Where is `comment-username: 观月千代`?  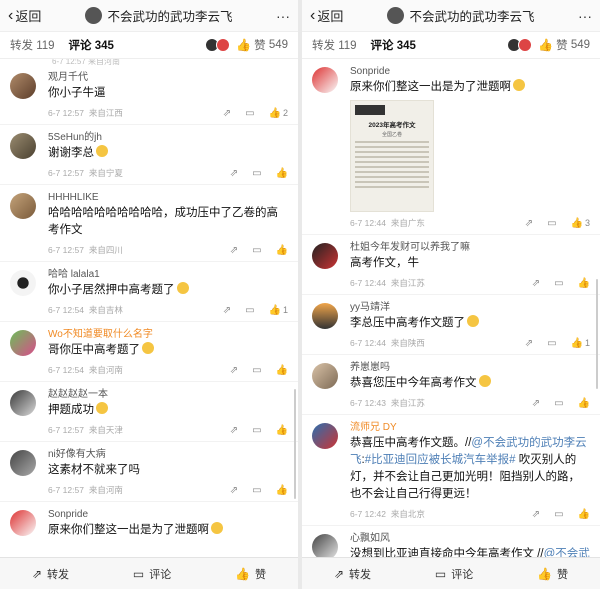 comment-username: 观月千代 is located at coordinates (168, 78).